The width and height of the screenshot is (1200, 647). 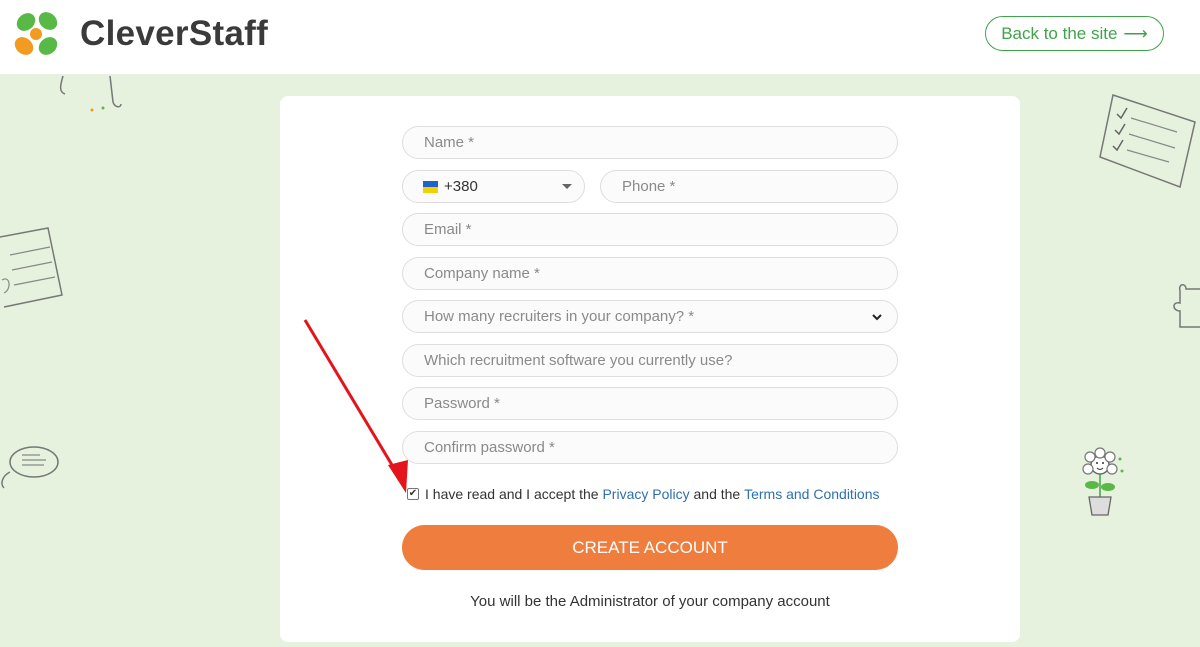 What do you see at coordinates (1186, 306) in the screenshot?
I see `puzzle-doodle-icon` at bounding box center [1186, 306].